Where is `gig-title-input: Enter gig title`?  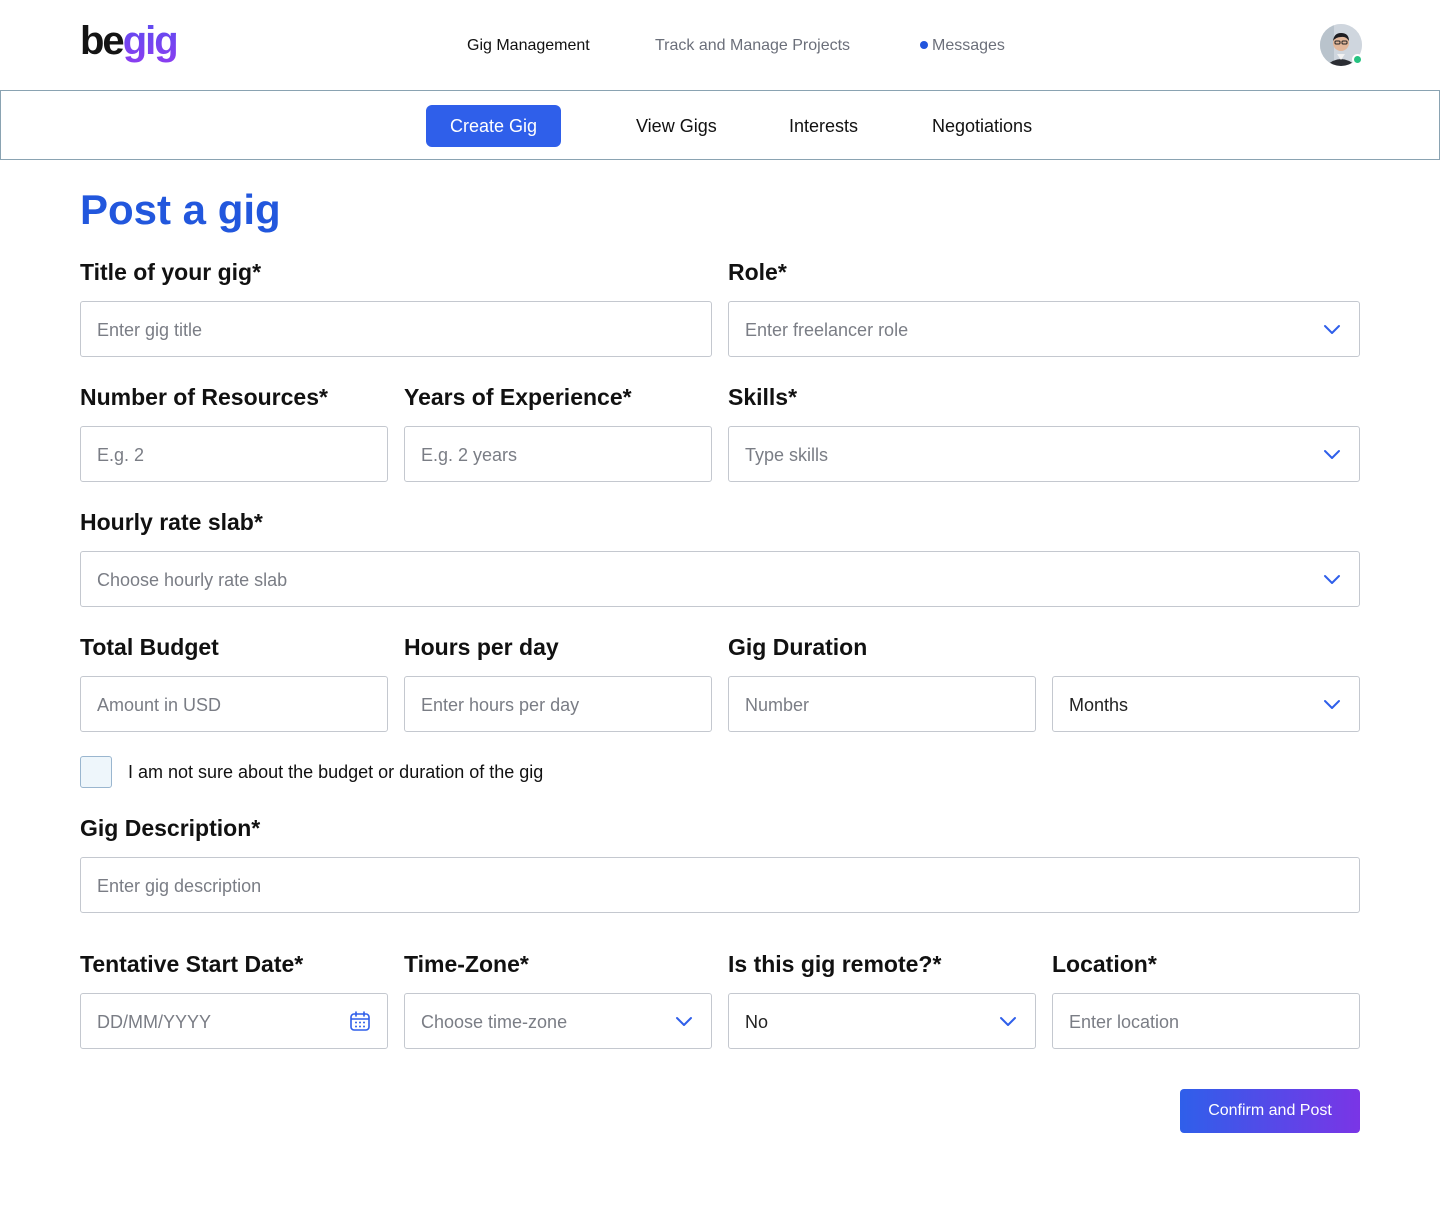 gig-title-input: Enter gig title is located at coordinates (396, 329).